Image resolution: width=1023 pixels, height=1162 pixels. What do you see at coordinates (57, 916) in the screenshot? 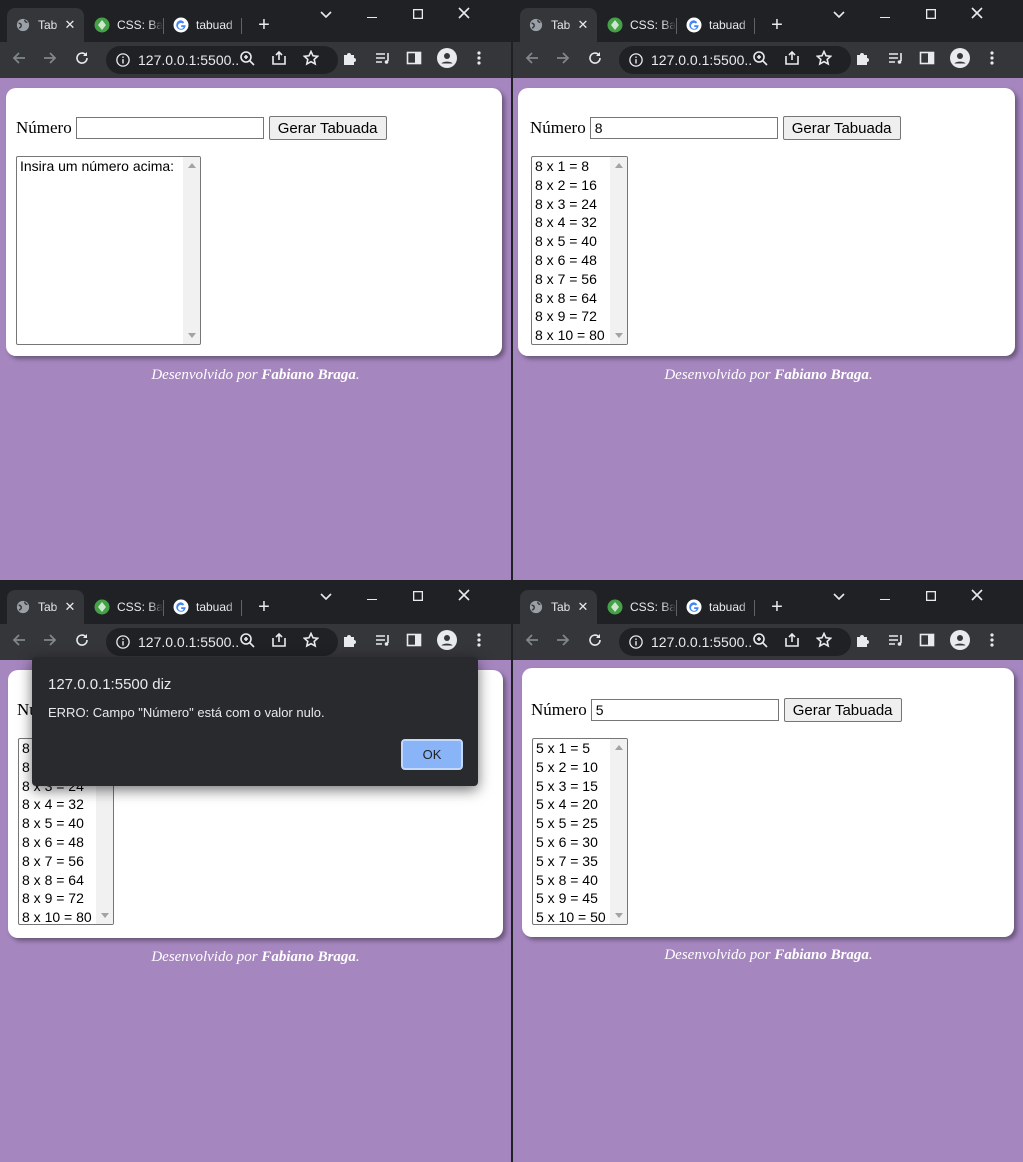
I see `list-option: 8 x 10 = 80` at bounding box center [57, 916].